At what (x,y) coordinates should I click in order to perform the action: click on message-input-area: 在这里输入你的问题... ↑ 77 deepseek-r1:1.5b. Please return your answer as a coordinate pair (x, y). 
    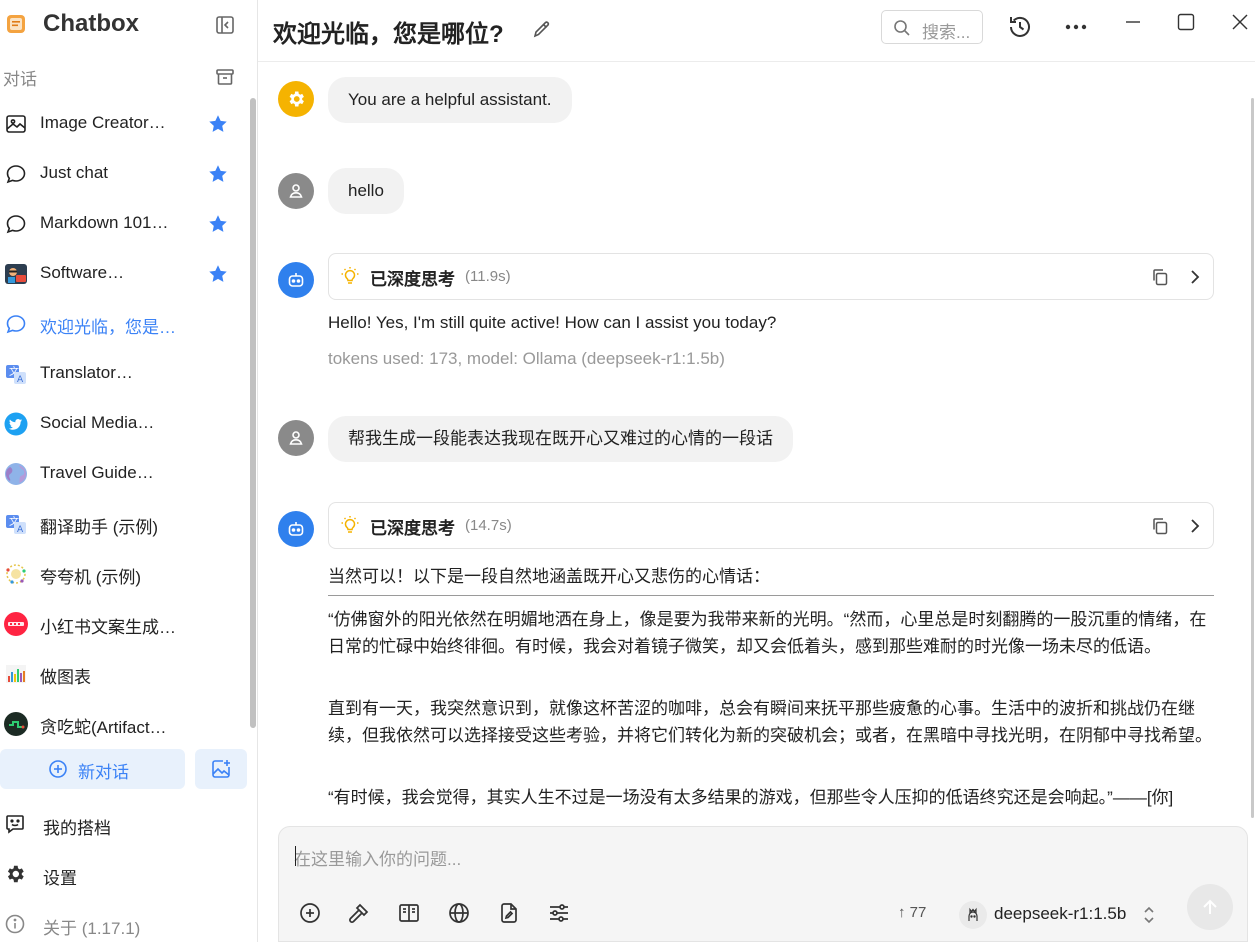
    Looking at the image, I should click on (763, 884).